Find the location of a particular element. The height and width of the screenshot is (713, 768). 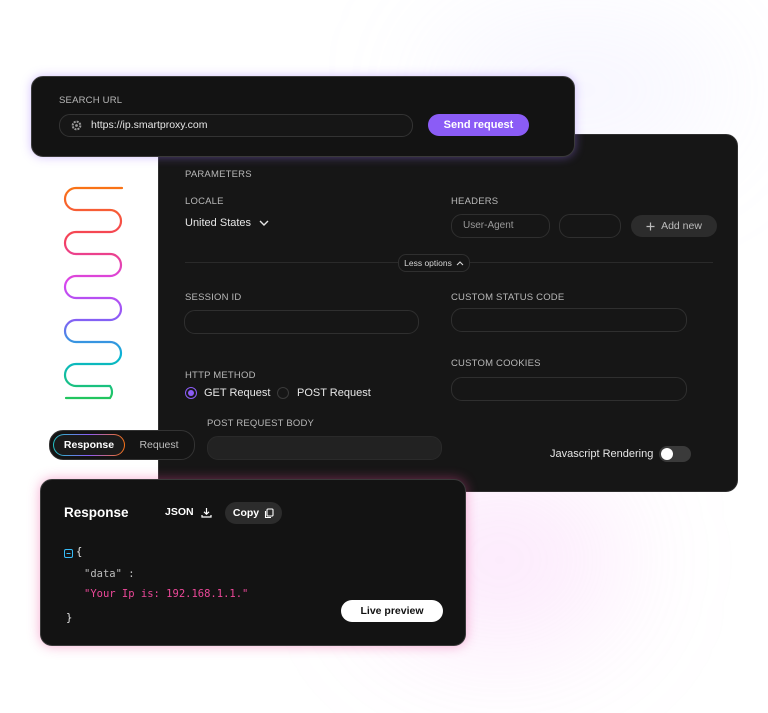

chevron-down-icon is located at coordinates (264, 223).